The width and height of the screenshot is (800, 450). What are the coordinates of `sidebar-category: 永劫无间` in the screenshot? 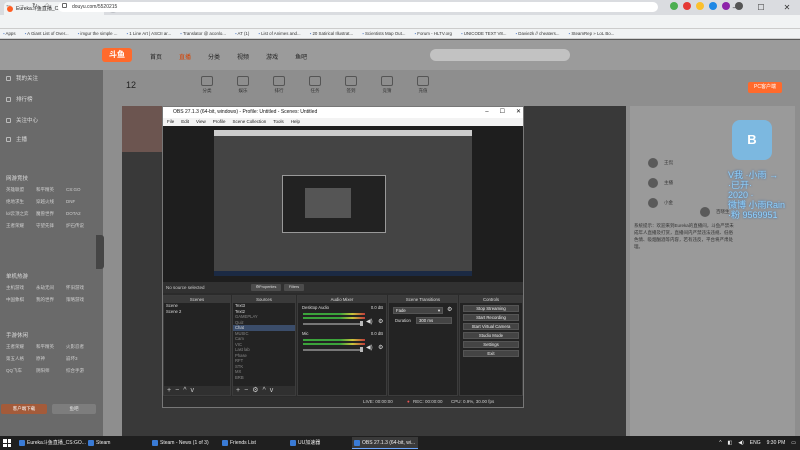 It's located at (51, 288).